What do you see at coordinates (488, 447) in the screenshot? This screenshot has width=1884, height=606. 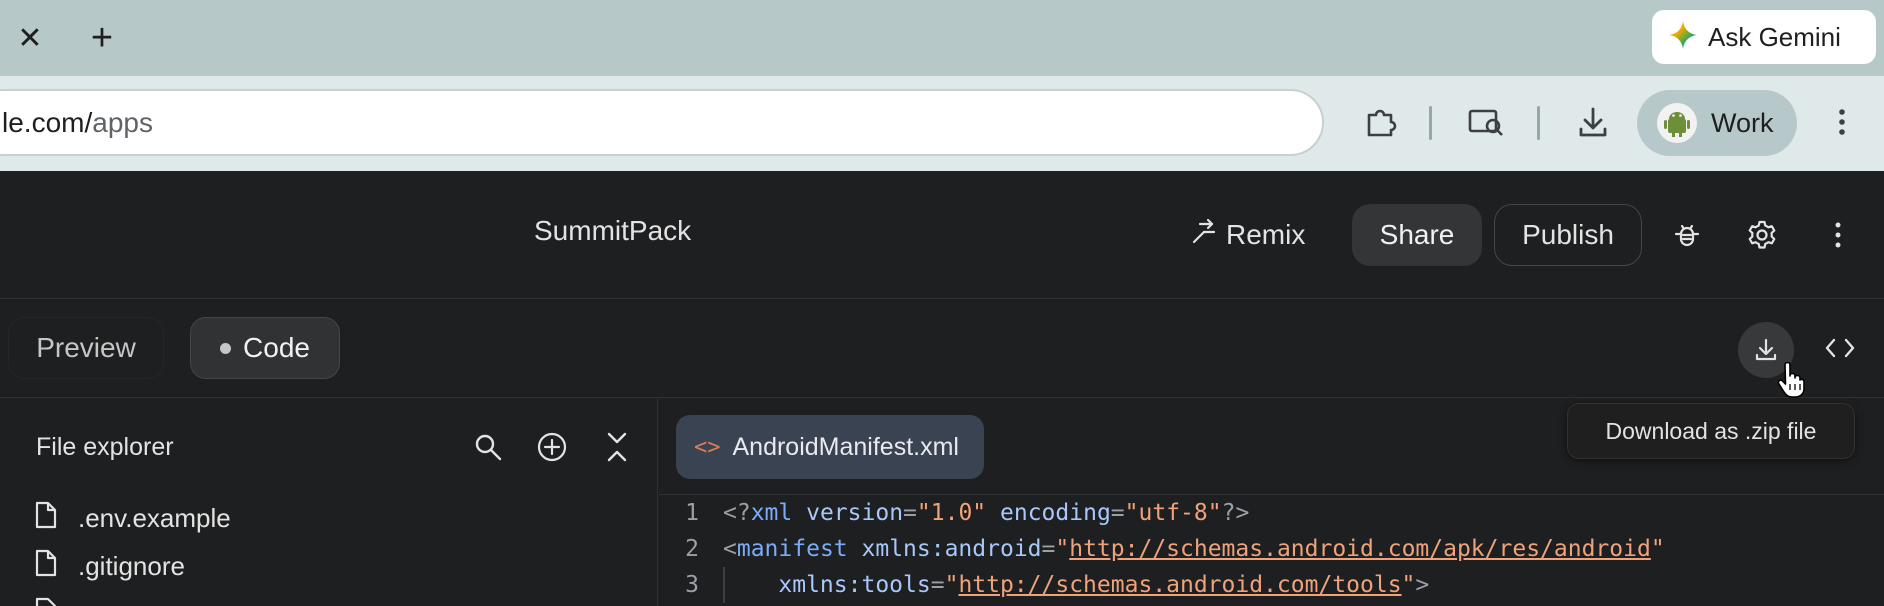 I see `search-icon` at bounding box center [488, 447].